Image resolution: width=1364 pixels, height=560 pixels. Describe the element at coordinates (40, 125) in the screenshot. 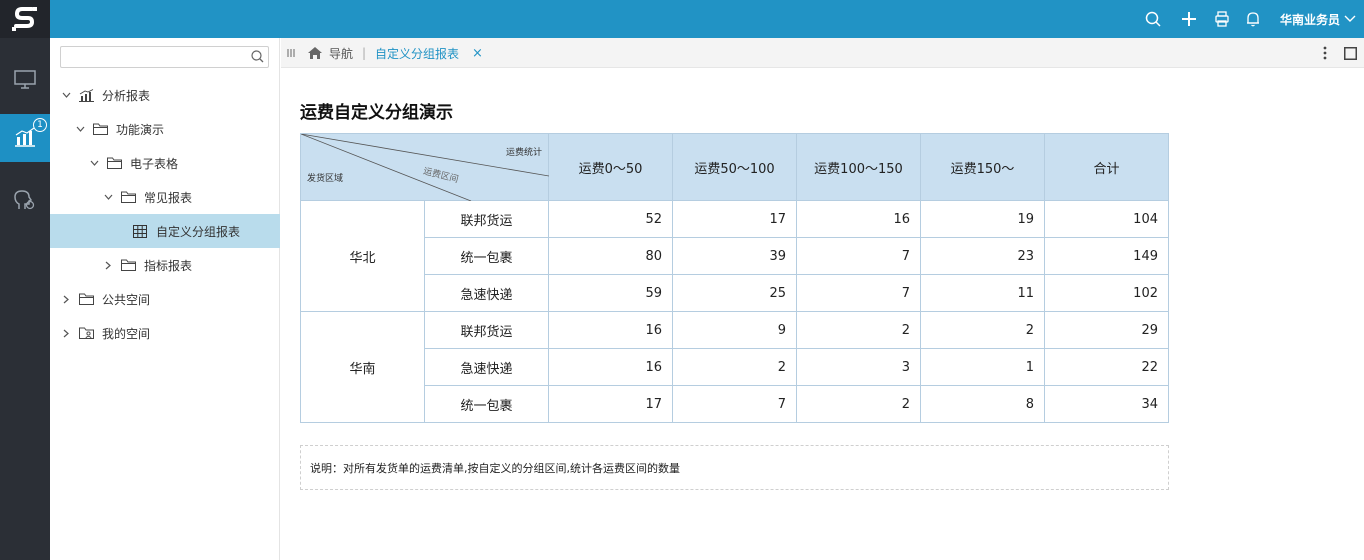

I see `notification-badge: 1` at that location.